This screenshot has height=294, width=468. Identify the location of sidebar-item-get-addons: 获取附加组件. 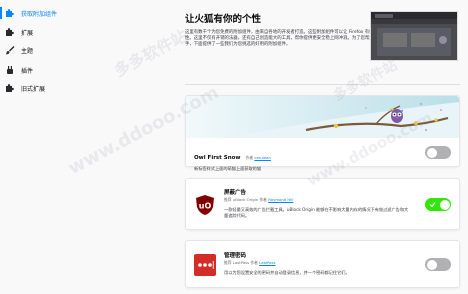
(60, 13).